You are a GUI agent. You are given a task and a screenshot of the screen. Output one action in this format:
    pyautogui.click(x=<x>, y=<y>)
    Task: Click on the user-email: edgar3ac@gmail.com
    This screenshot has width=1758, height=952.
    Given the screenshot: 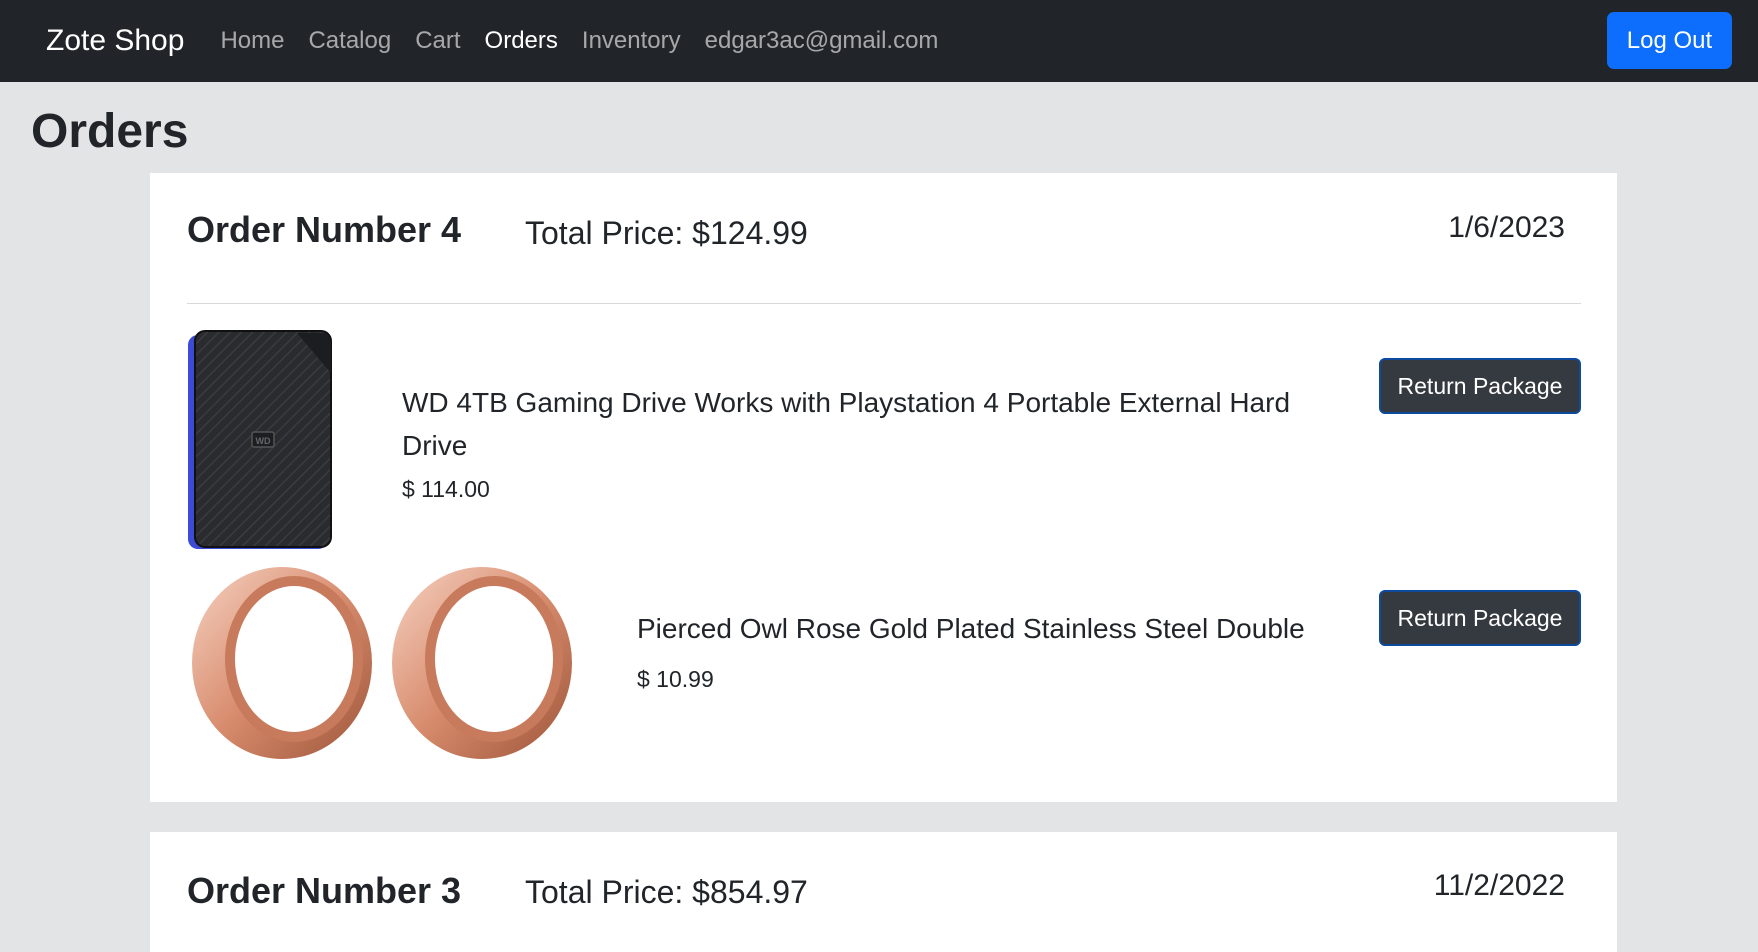 What is the action you would take?
    pyautogui.click(x=821, y=40)
    